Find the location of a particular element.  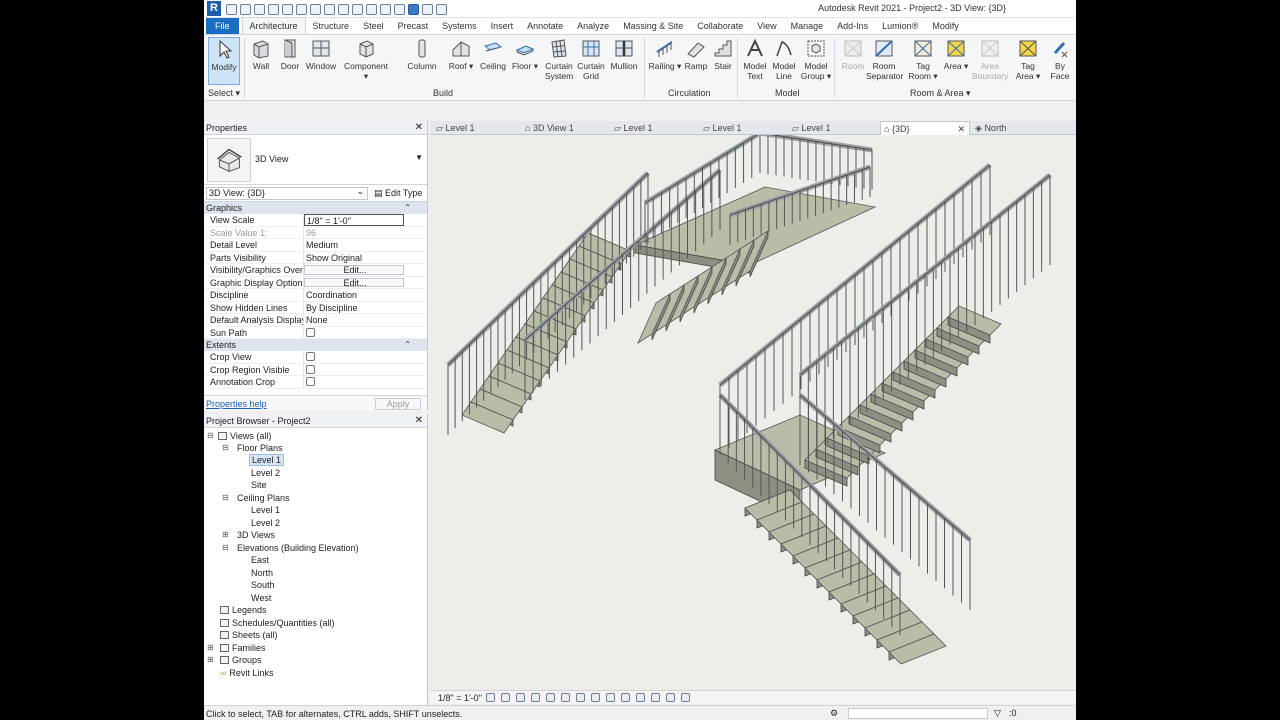

tree-site: Site is located at coordinates (259, 485).